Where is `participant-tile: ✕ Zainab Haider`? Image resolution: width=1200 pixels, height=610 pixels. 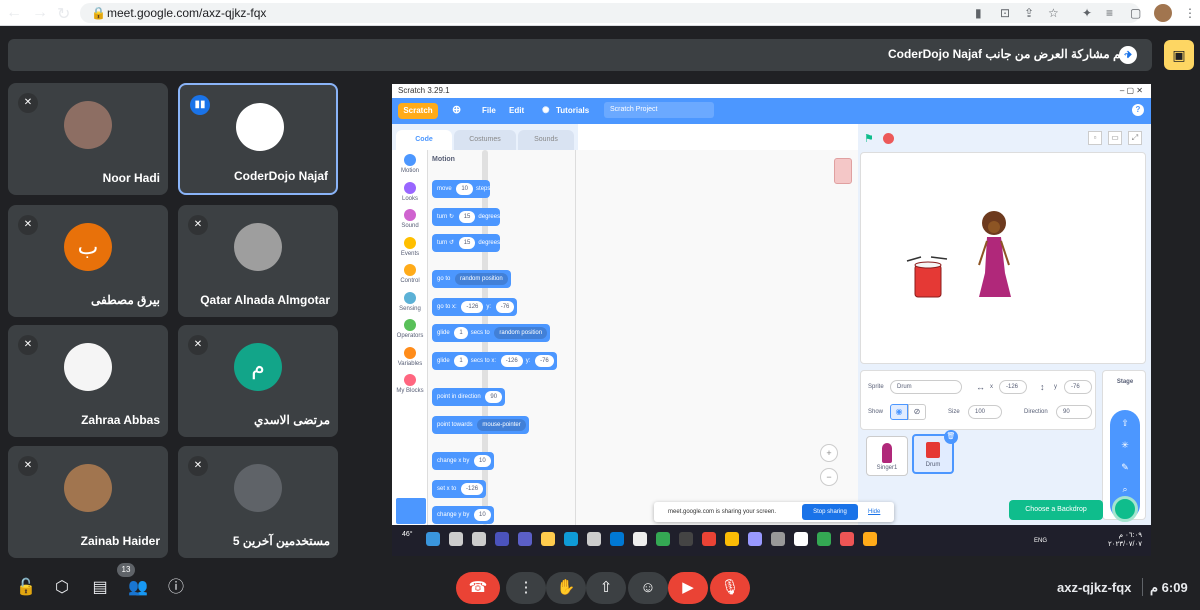 participant-tile: ✕ Zainab Haider is located at coordinates (88, 502).